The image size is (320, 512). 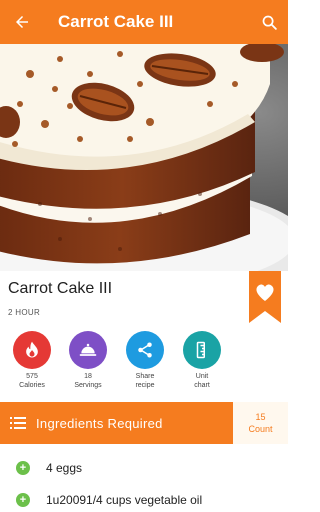 I want to click on share-icon, so click(x=145, y=350).